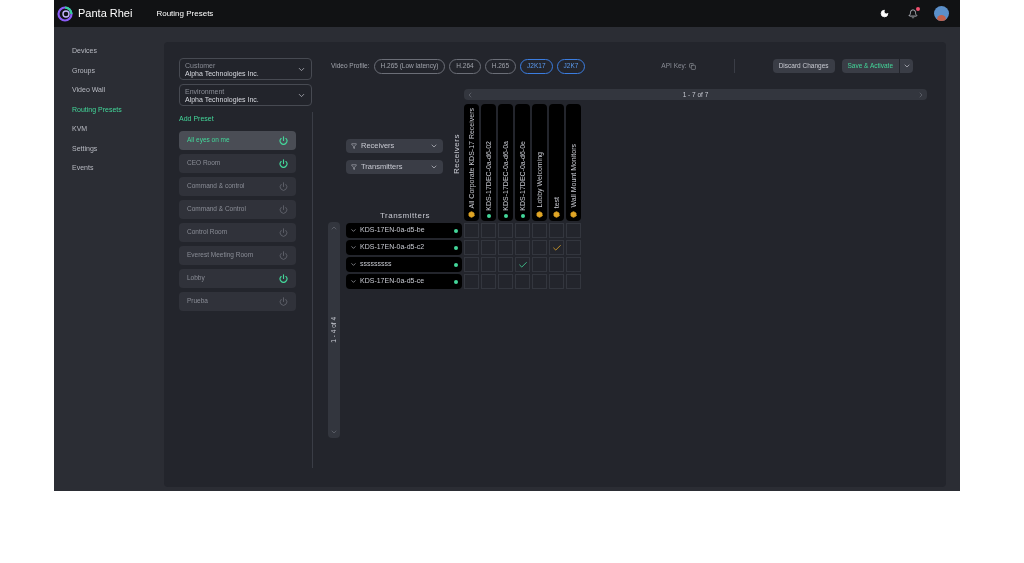 The height and width of the screenshot is (563, 1024). Describe the element at coordinates (921, 94) in the screenshot. I see `next-page-icon` at that location.